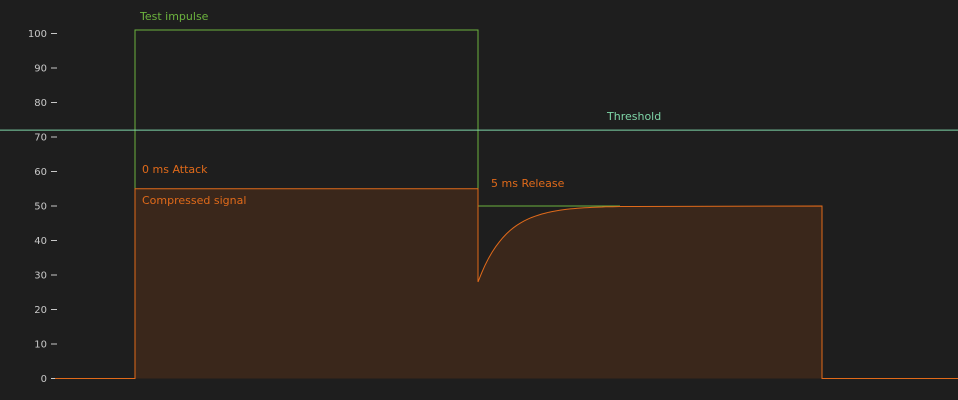 The height and width of the screenshot is (400, 958). What do you see at coordinates (528, 183) in the screenshot?
I see `release-label: 5 ms Release` at bounding box center [528, 183].